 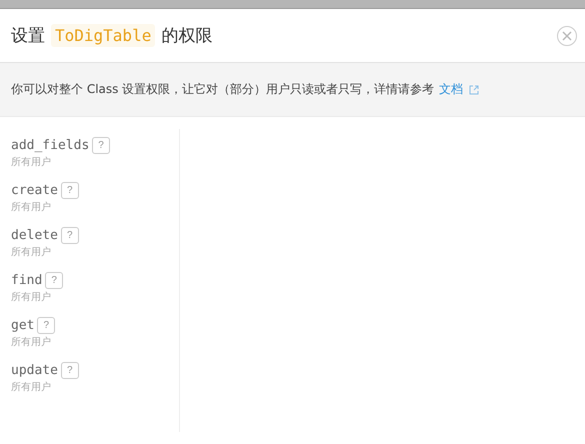 What do you see at coordinates (186, 36) in the screenshot?
I see `dialog-title-suffix: 的权限` at bounding box center [186, 36].